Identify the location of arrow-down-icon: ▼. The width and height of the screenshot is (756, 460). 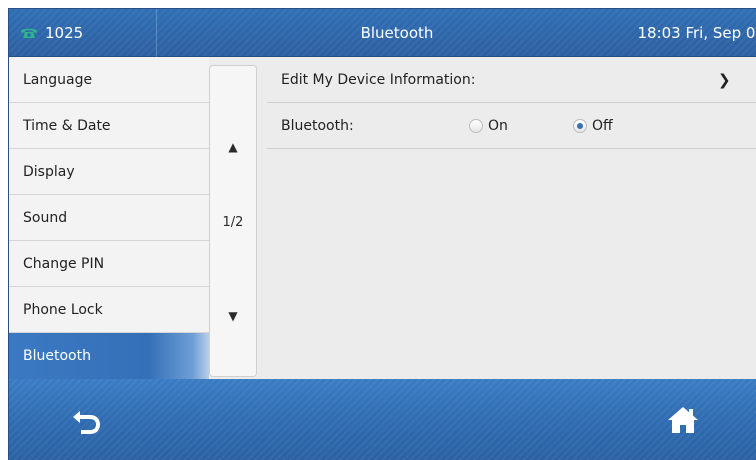
(233, 316).